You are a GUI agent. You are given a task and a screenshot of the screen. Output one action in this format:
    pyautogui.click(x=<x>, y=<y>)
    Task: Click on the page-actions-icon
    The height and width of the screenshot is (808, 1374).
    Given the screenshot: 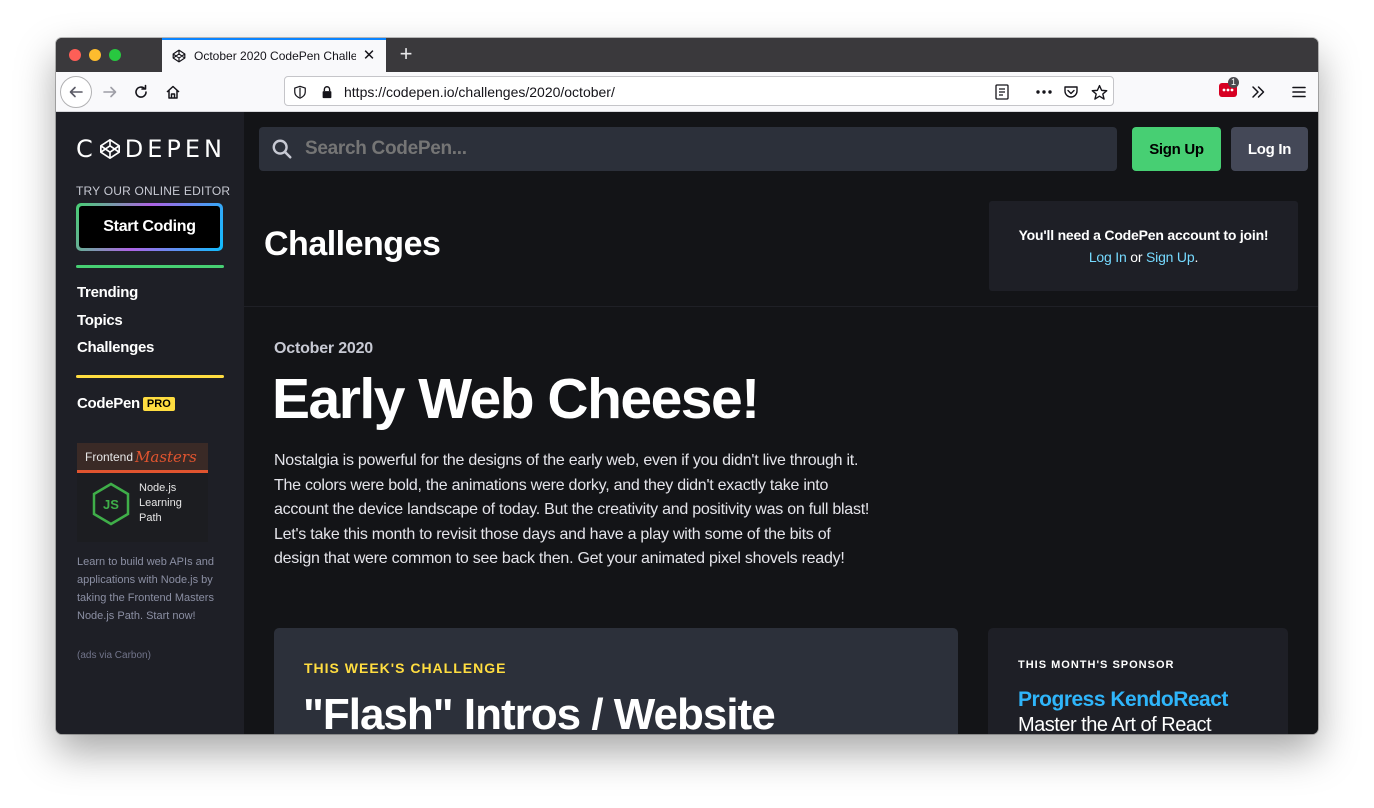 What is the action you would take?
    pyautogui.click(x=1044, y=92)
    